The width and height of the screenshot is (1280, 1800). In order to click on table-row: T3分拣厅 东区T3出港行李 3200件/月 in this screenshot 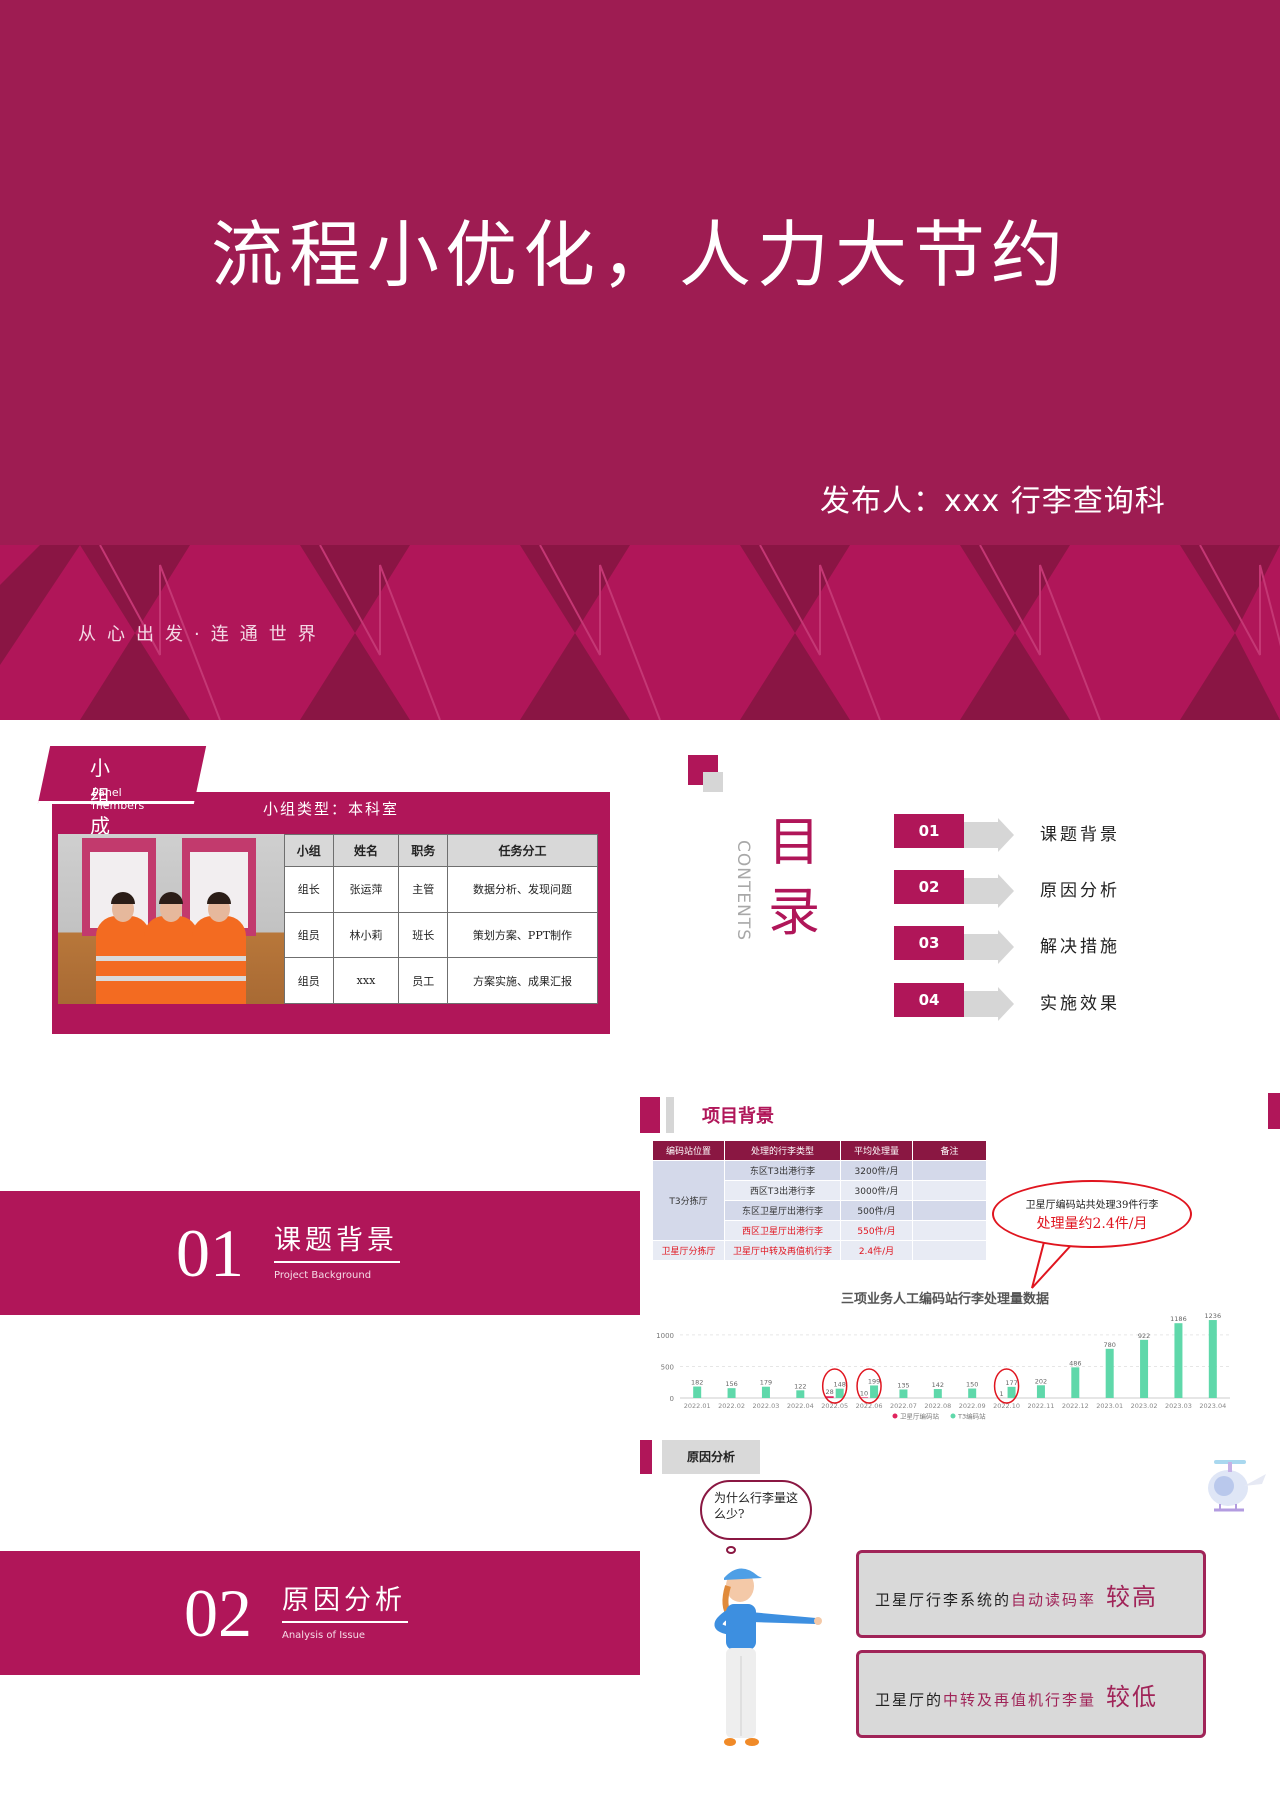, I will do `click(820, 1200)`.